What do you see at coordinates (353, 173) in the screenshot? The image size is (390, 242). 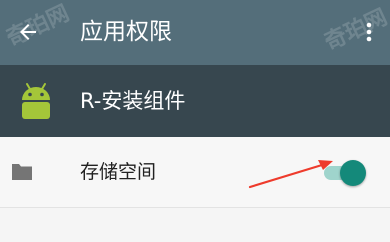 I see `toggle-thumb` at bounding box center [353, 173].